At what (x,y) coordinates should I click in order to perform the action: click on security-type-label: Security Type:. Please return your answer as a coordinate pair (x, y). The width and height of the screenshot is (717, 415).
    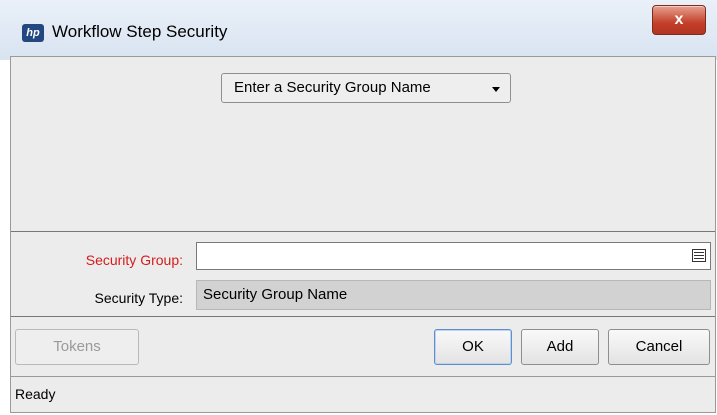
    Looking at the image, I should click on (138, 298).